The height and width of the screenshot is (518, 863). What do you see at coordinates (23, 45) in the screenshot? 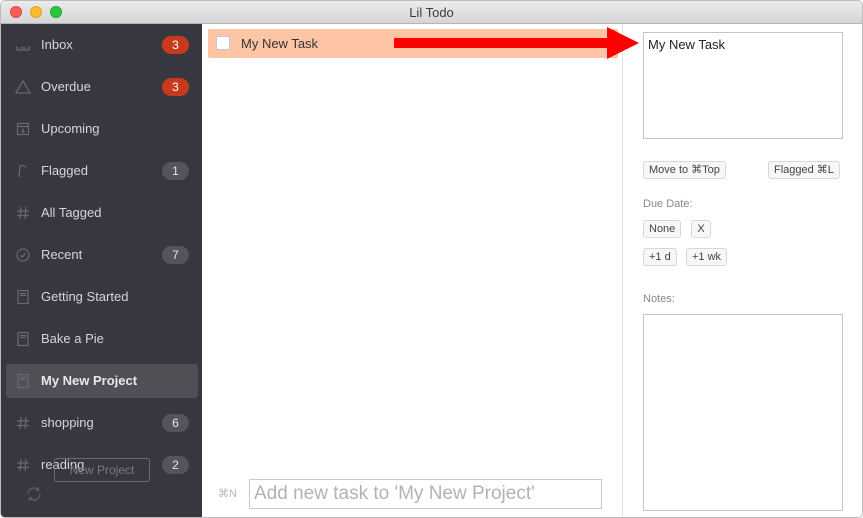
I see `inbox-icon` at bounding box center [23, 45].